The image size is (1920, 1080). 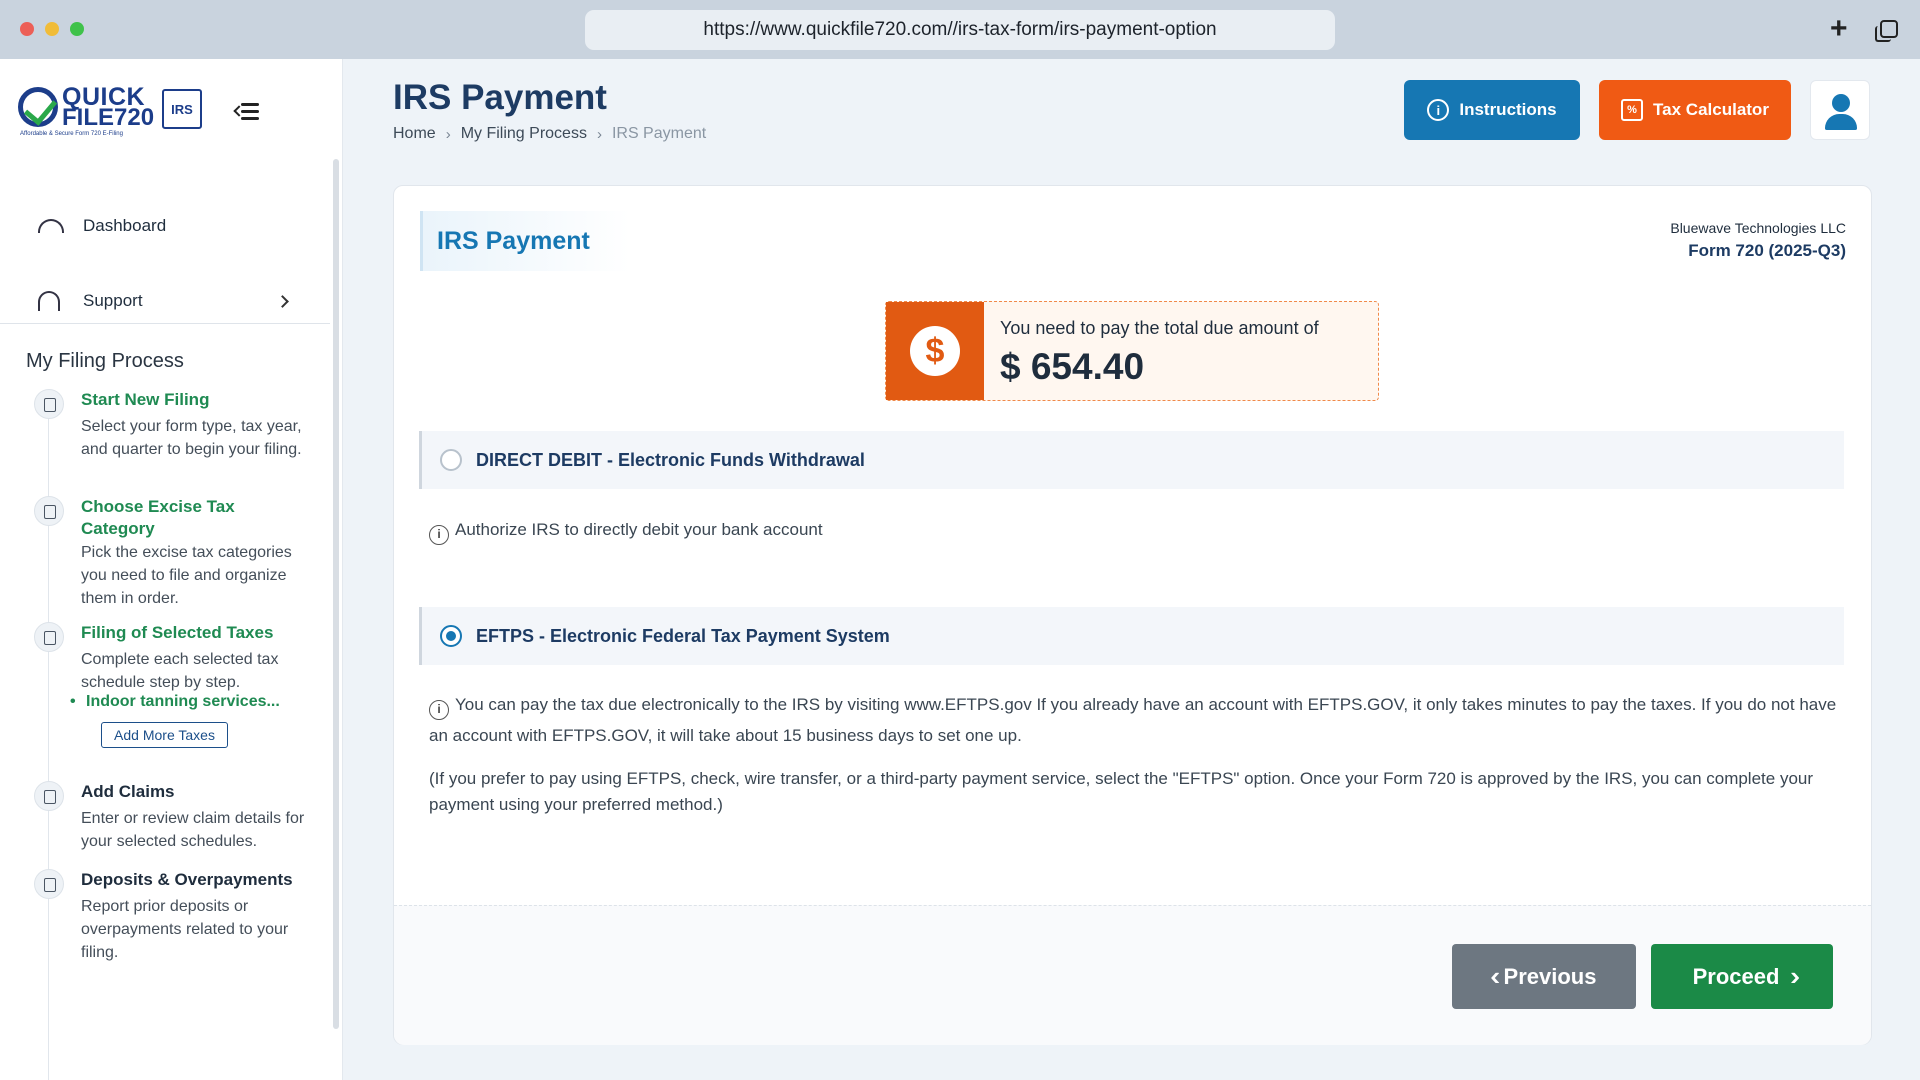 What do you see at coordinates (145, 399) in the screenshot?
I see `step-title: Start New Filing` at bounding box center [145, 399].